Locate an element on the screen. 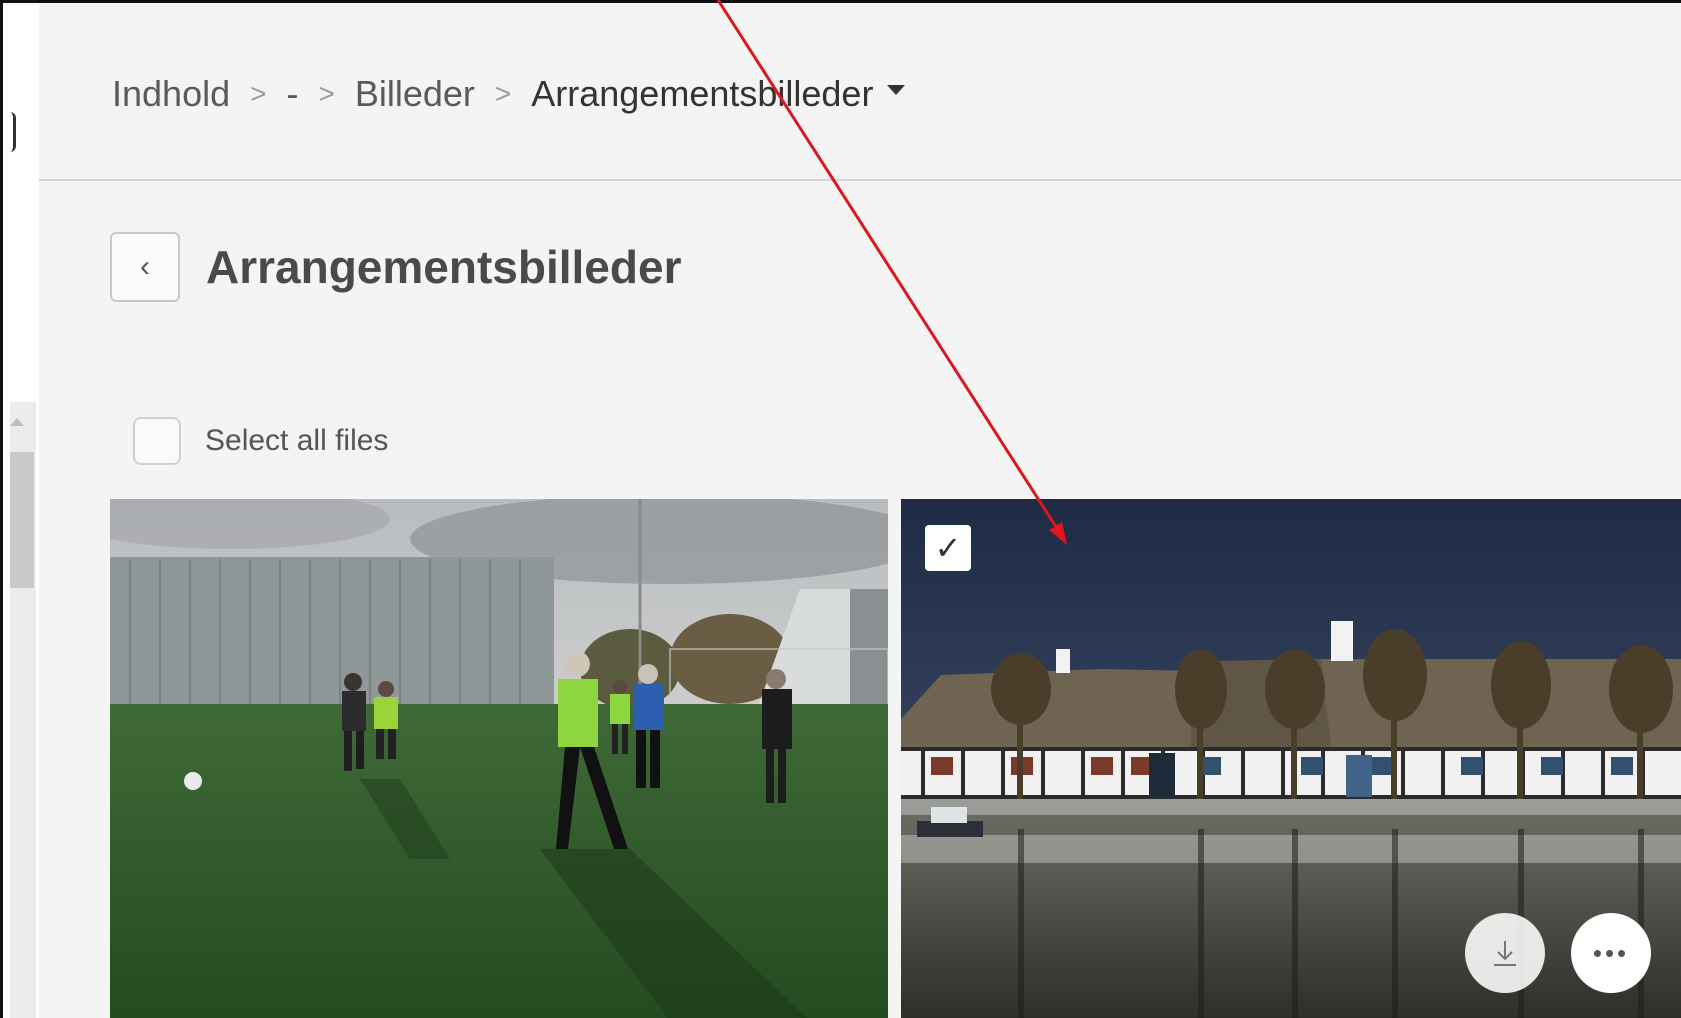 The height and width of the screenshot is (1018, 1681). back-button: ‹ is located at coordinates (145, 267).